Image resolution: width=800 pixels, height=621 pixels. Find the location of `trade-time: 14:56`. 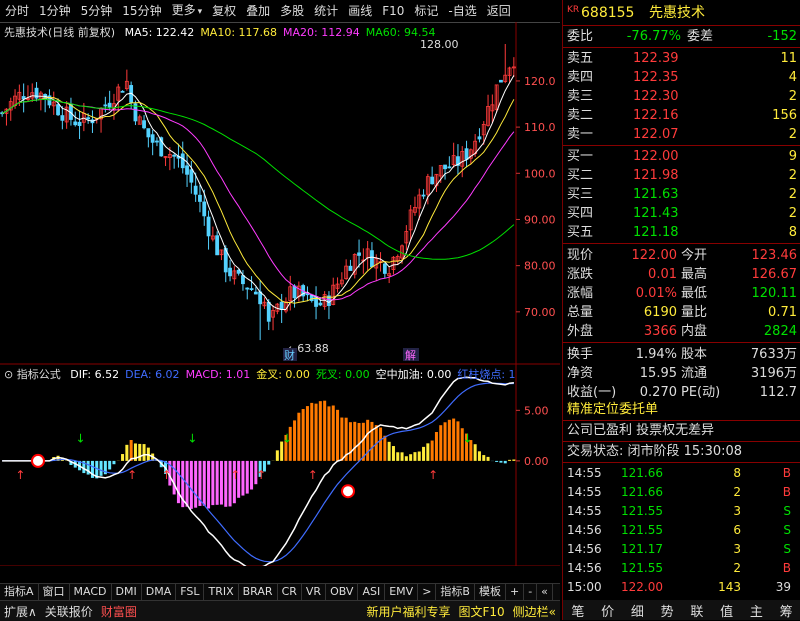

trade-time: 14:56 is located at coordinates (584, 568).